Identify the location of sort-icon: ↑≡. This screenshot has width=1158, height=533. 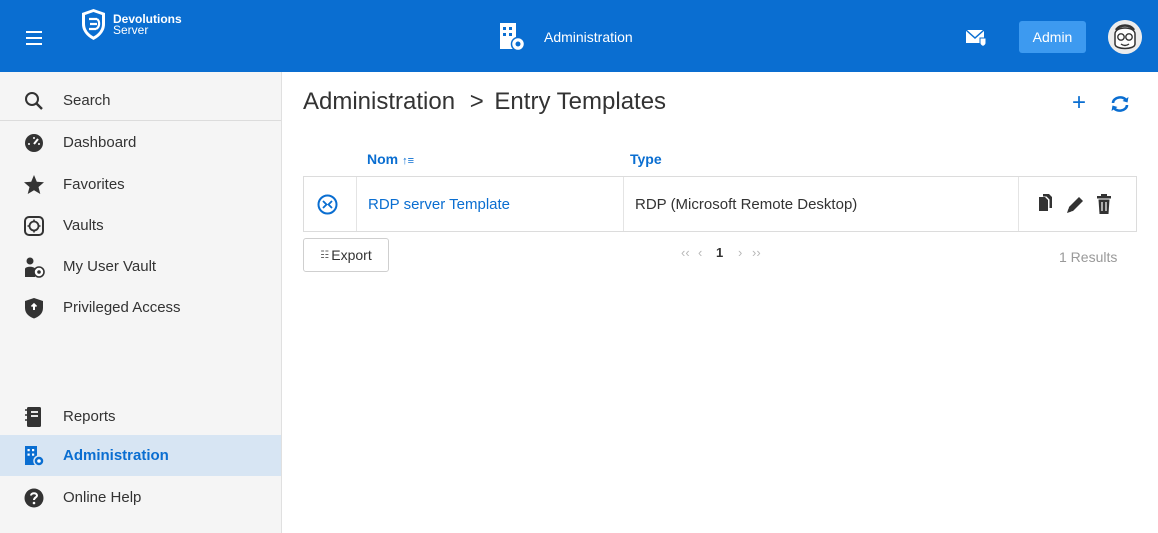
(408, 161).